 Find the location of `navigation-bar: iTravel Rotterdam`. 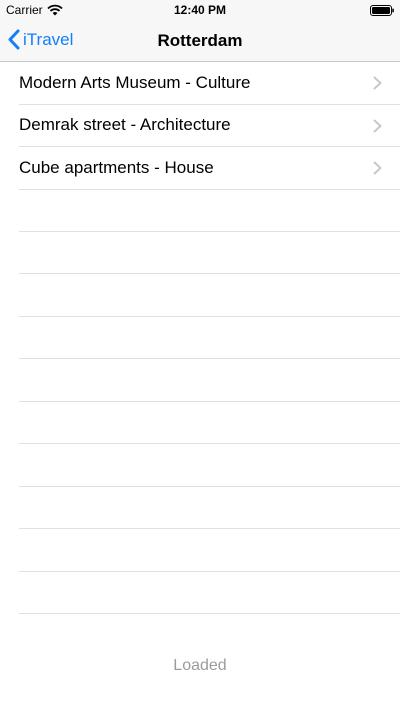

navigation-bar: iTravel Rotterdam is located at coordinates (200, 41).